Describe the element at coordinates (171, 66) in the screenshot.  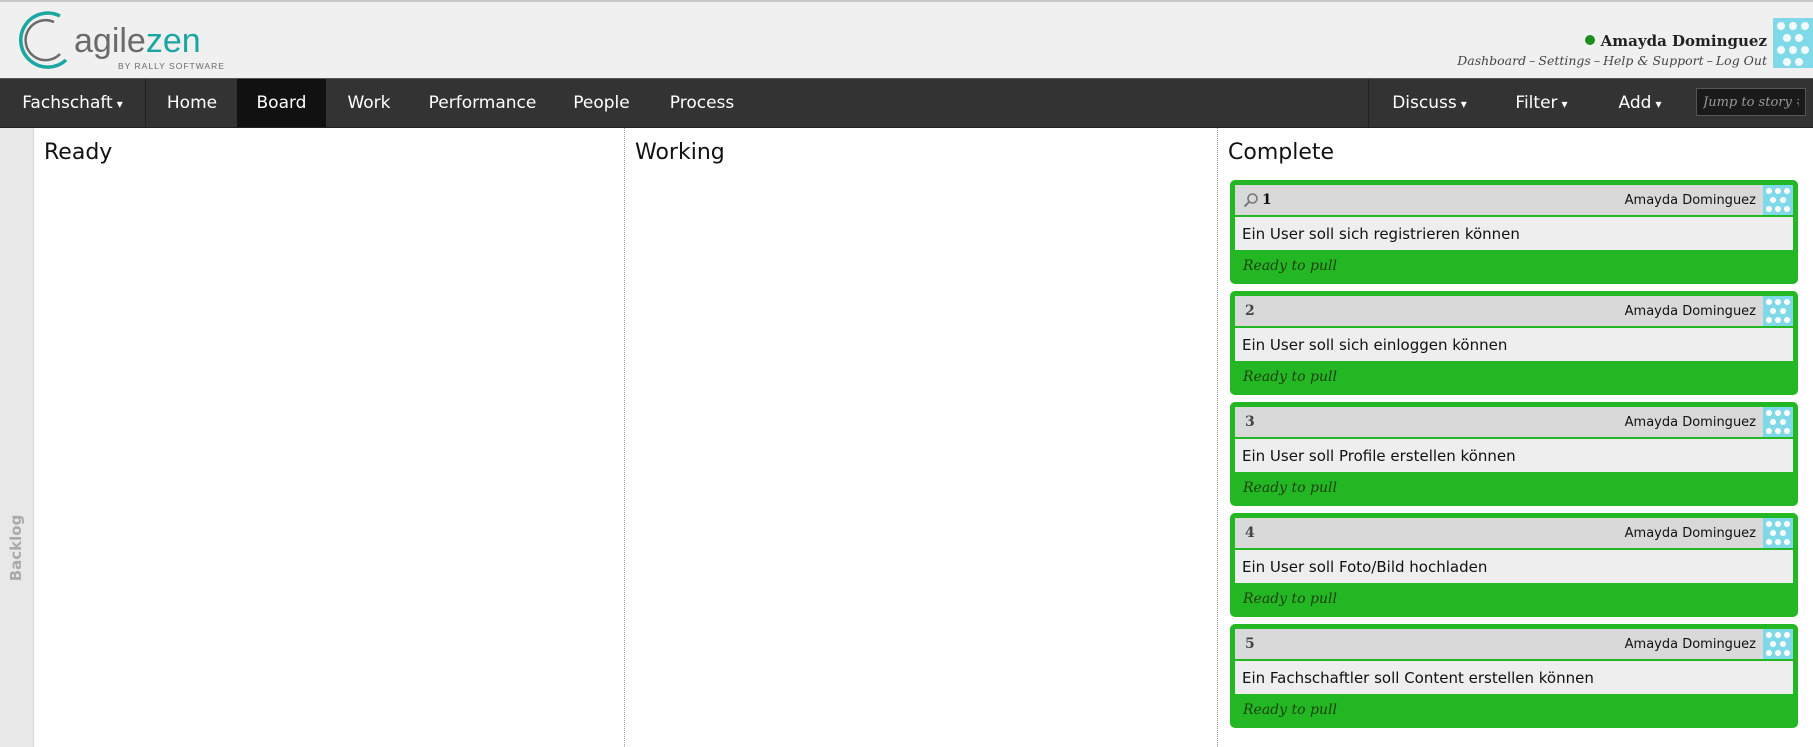
I see `svg-text: BY RALLY SOFTWARE` at that location.